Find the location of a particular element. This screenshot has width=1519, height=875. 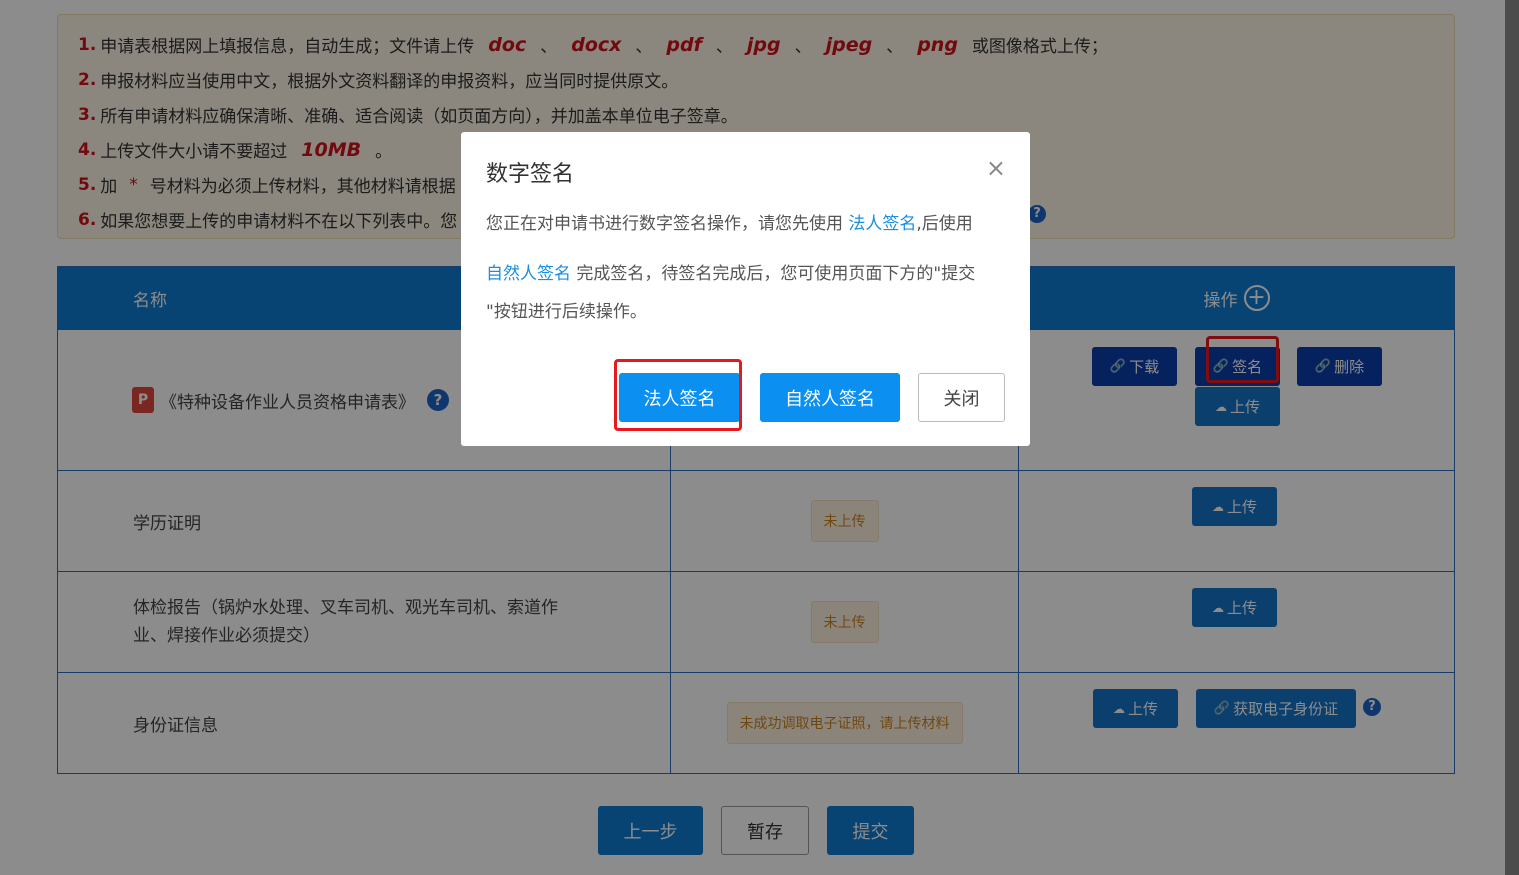

dialog-text-line1: 您正在对申请书进行数字签名操作，请您先使用 法人签名,后使用 is located at coordinates (729, 224).